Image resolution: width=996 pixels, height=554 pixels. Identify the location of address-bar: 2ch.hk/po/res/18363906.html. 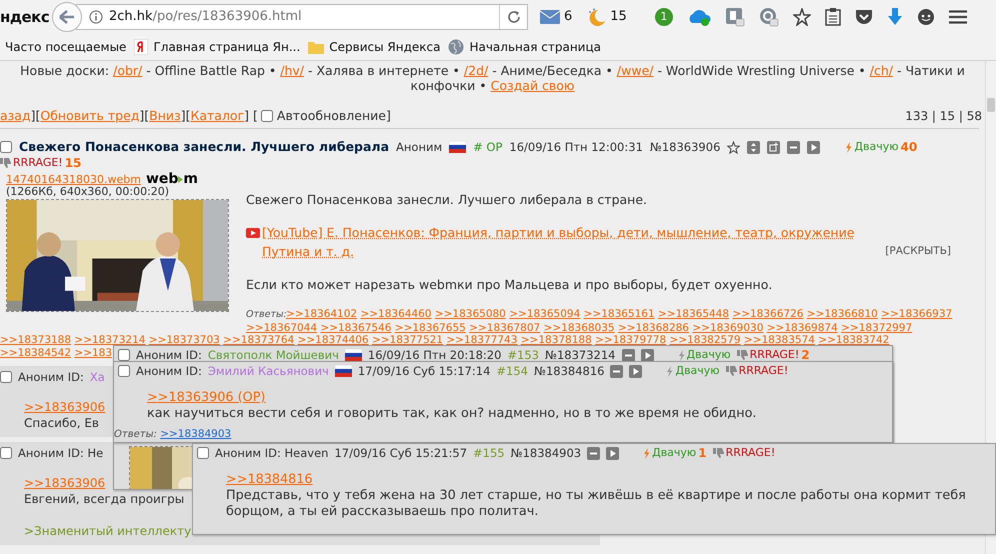
(302, 17).